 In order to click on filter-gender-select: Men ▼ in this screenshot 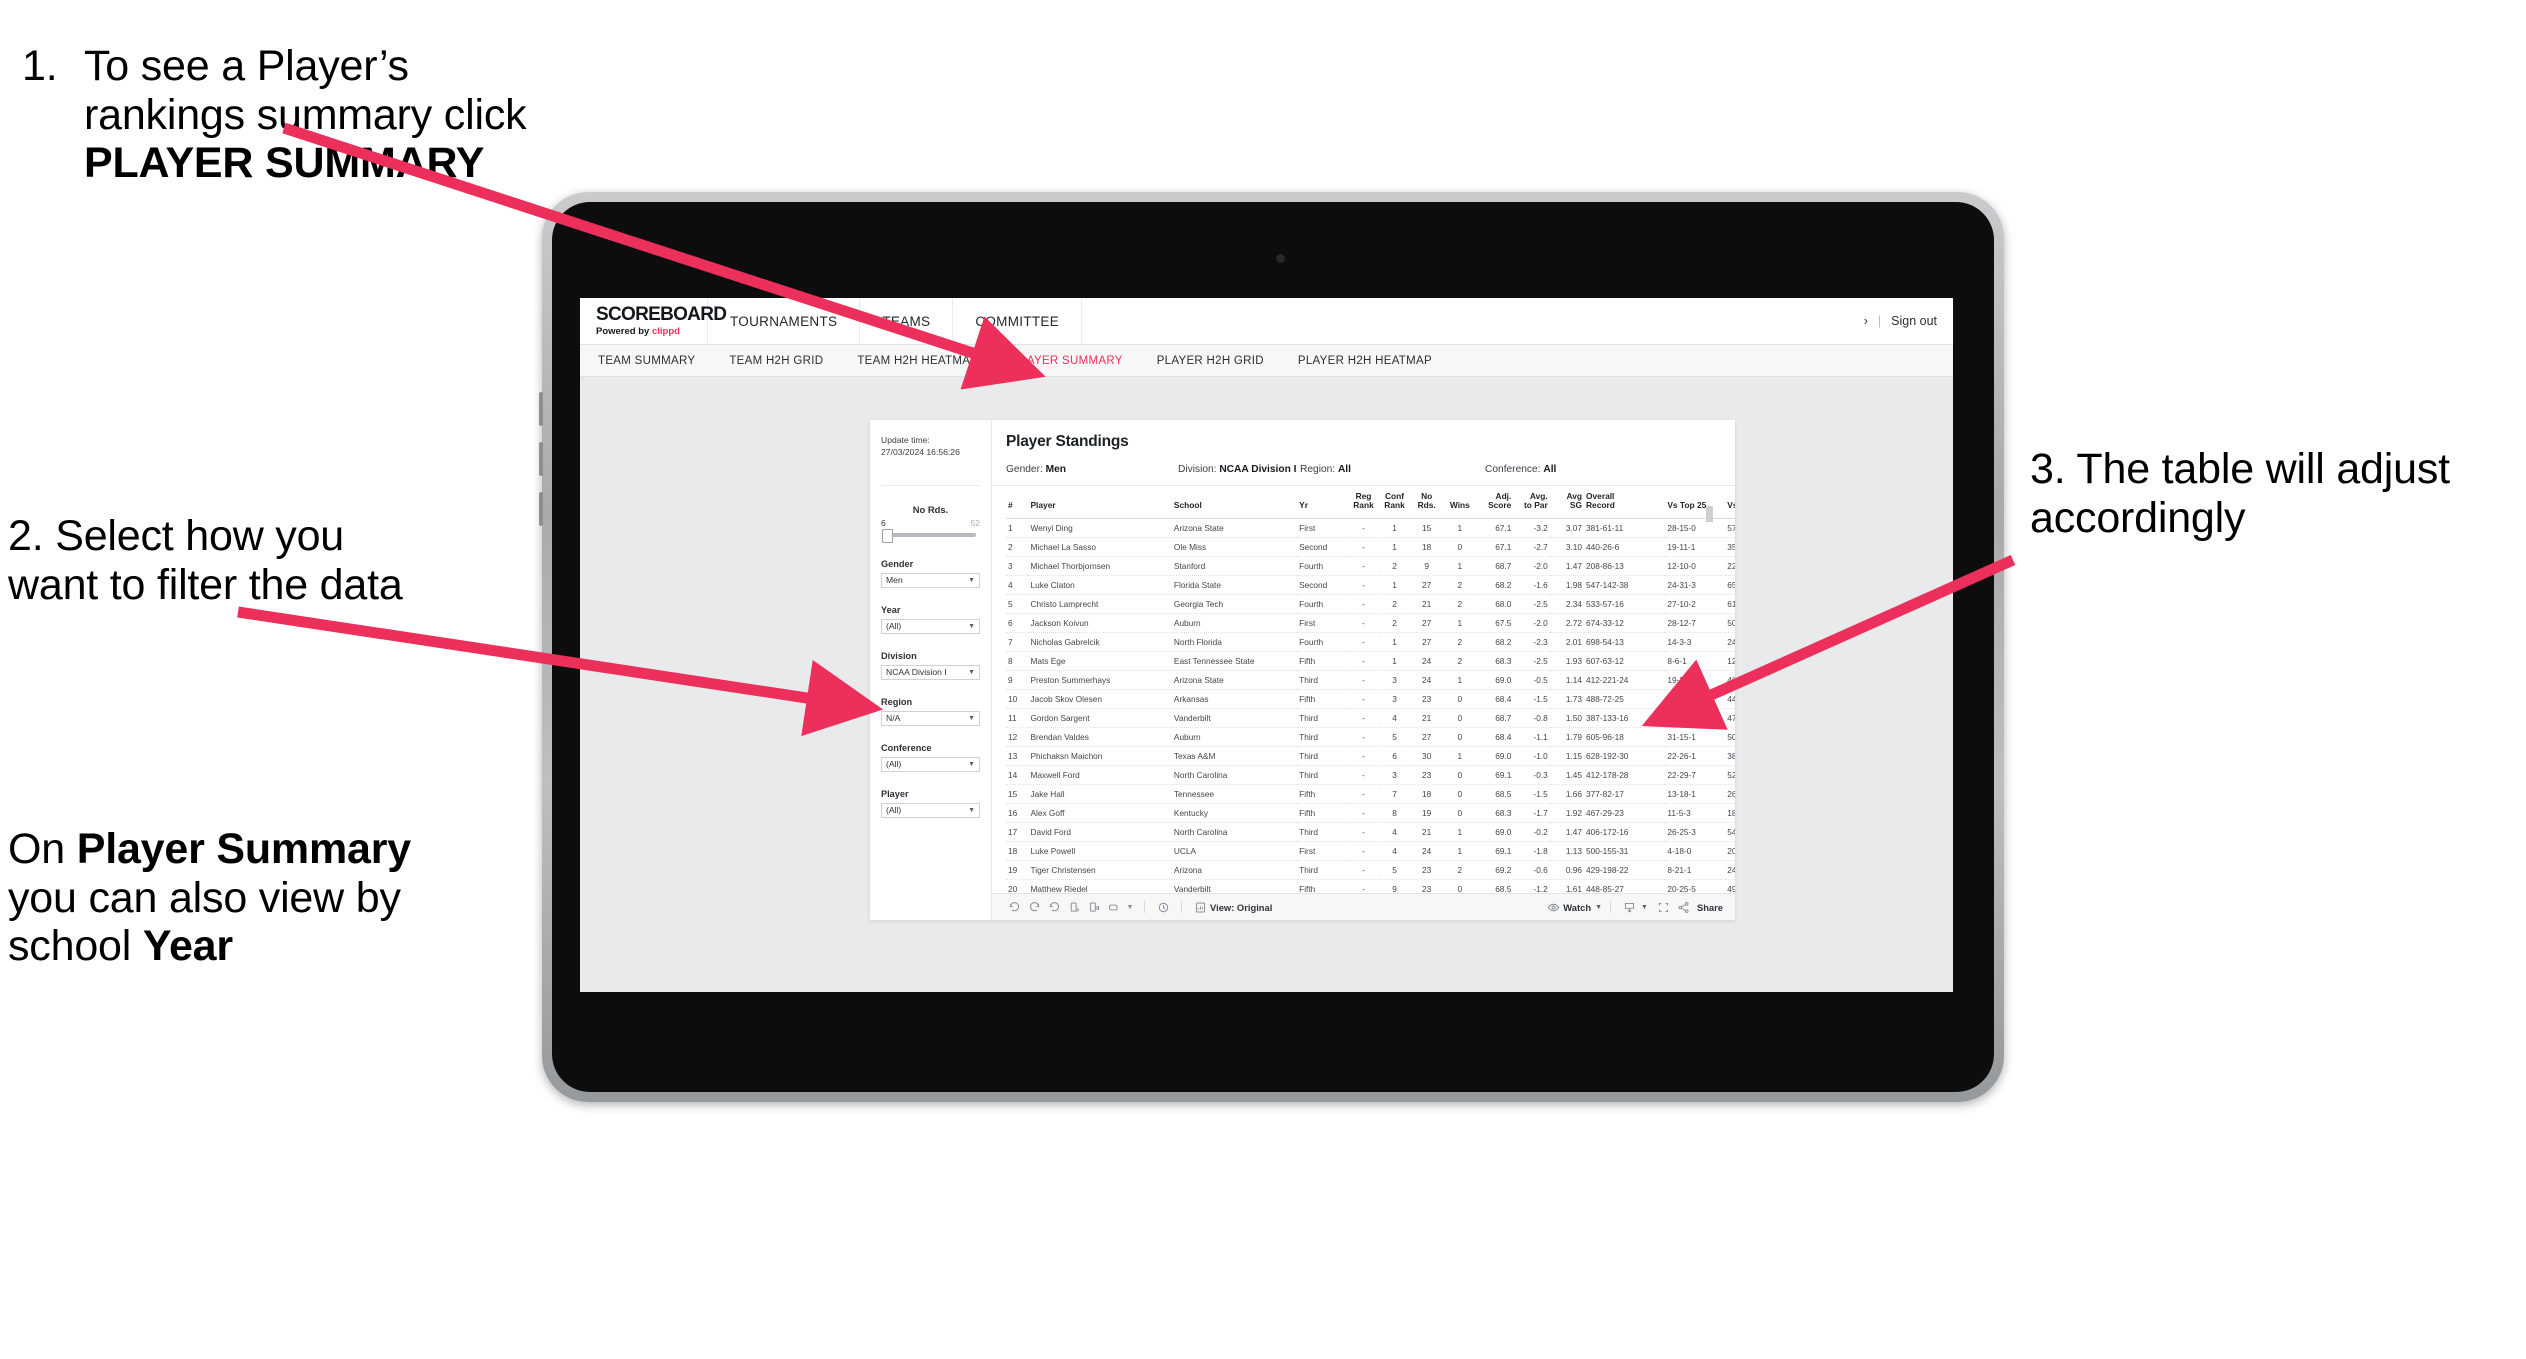, I will do `click(930, 580)`.